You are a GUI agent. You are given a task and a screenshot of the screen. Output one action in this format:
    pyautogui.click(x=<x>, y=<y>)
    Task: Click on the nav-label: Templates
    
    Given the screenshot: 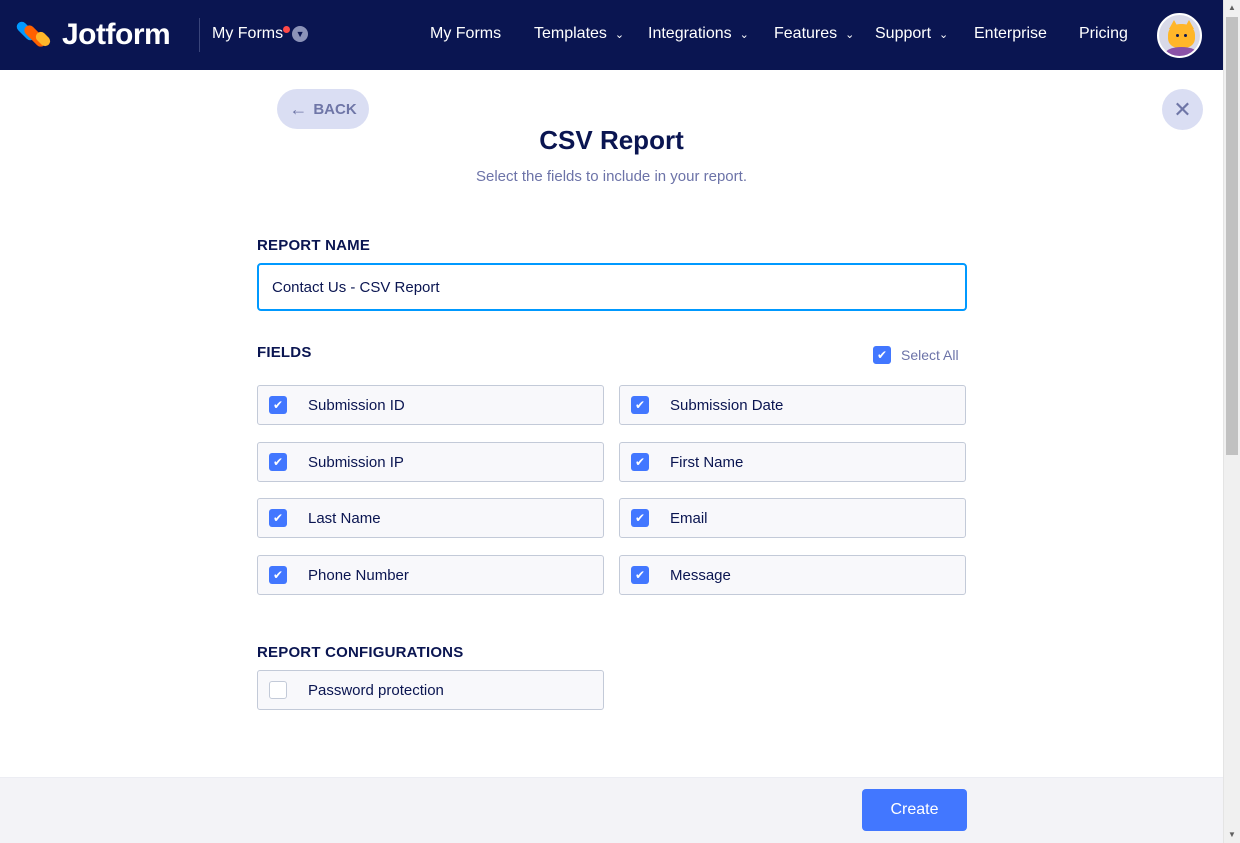 What is the action you would take?
    pyautogui.click(x=570, y=33)
    